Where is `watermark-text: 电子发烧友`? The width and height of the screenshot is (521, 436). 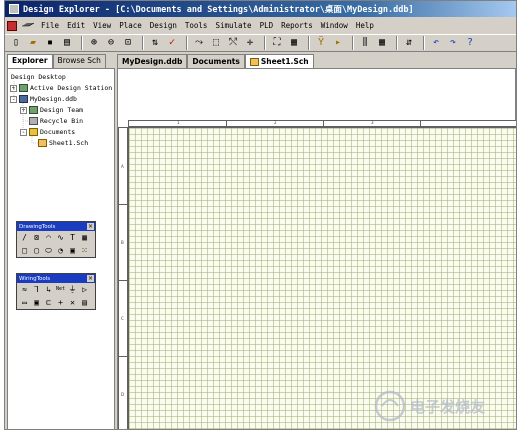
watermark-text: 电子发烧友 is located at coordinates (447, 407).